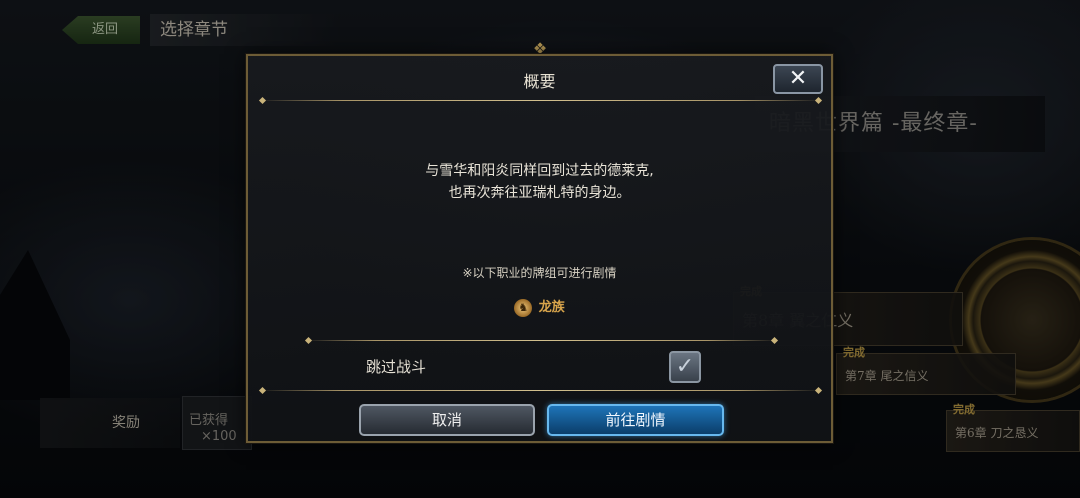 This screenshot has width=1080, height=498. I want to click on divider-top, so click(540, 100).